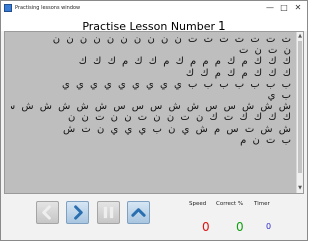 The width and height of the screenshot is (320, 241). Describe the element at coordinates (151, 107) in the screenshot. I see `text-line: ش ش ش س س ش ش س س س ش ش ش ش ش ش` at that location.